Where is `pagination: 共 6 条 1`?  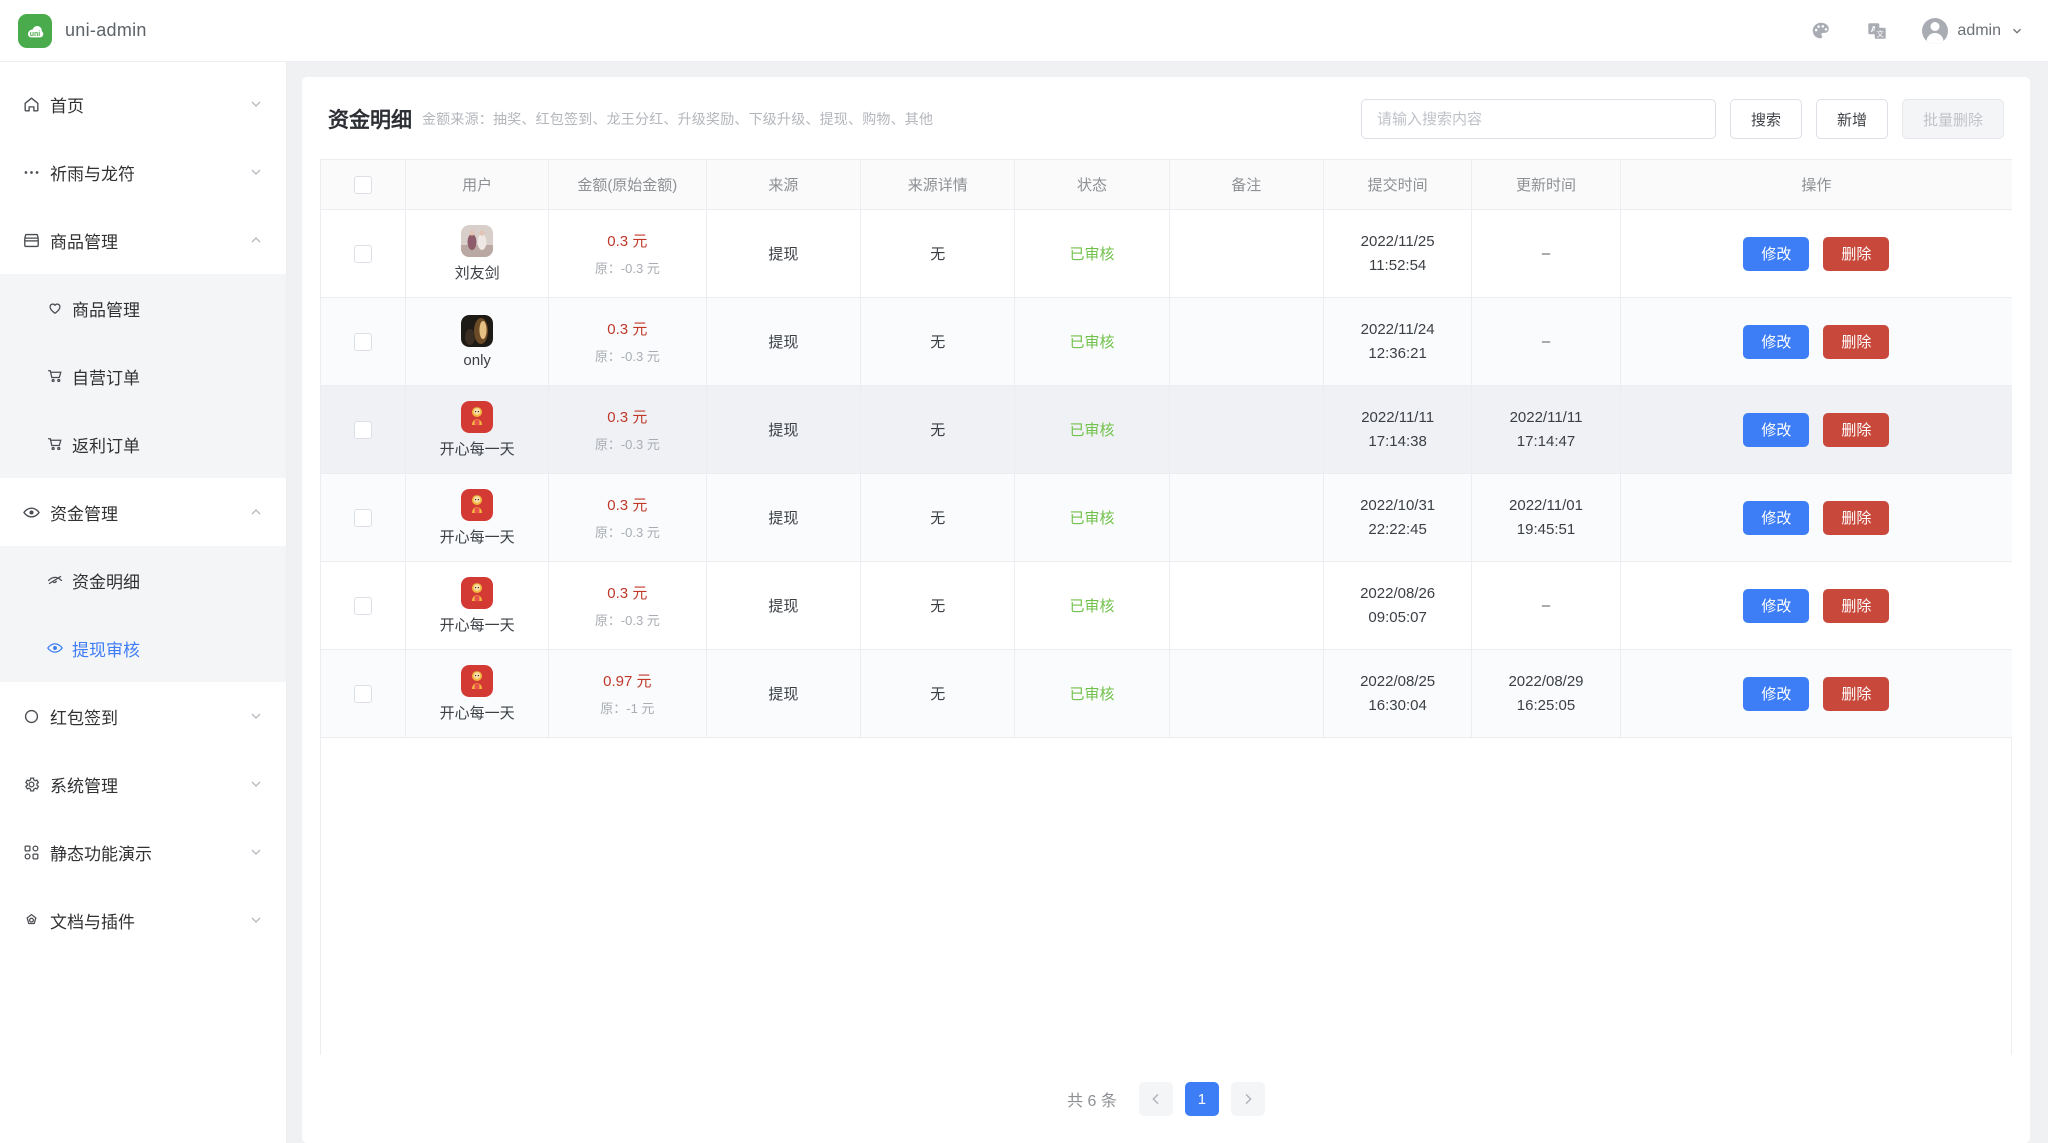 pagination: 共 6 条 1 is located at coordinates (1166, 1099).